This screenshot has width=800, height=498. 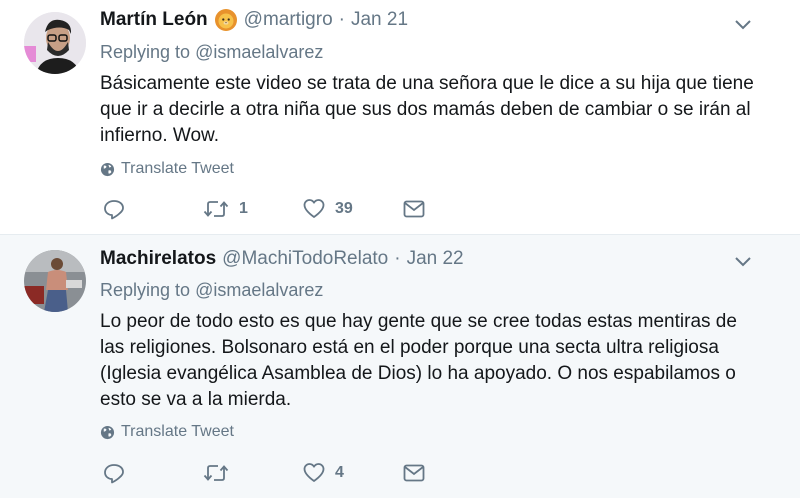 I want to click on tweet-date: Jan 21, so click(x=379, y=20).